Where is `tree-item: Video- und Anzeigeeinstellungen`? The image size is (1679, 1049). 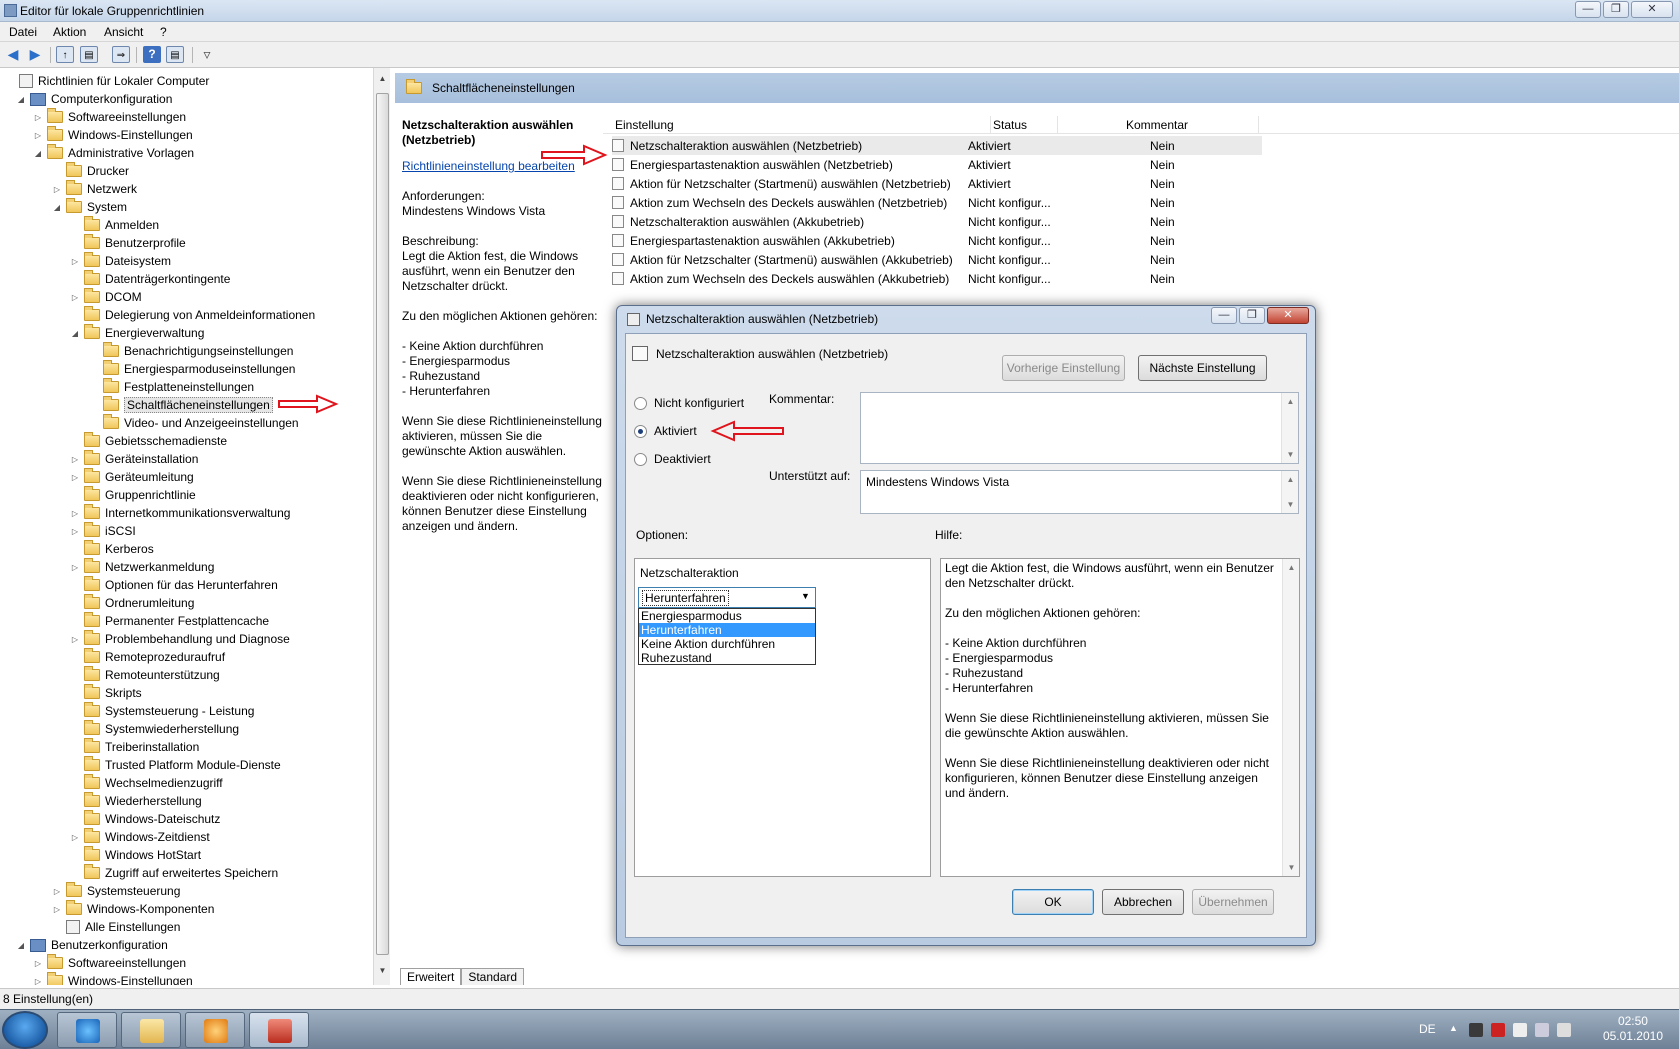 tree-item: Video- und Anzeigeeinstellungen is located at coordinates (194, 423).